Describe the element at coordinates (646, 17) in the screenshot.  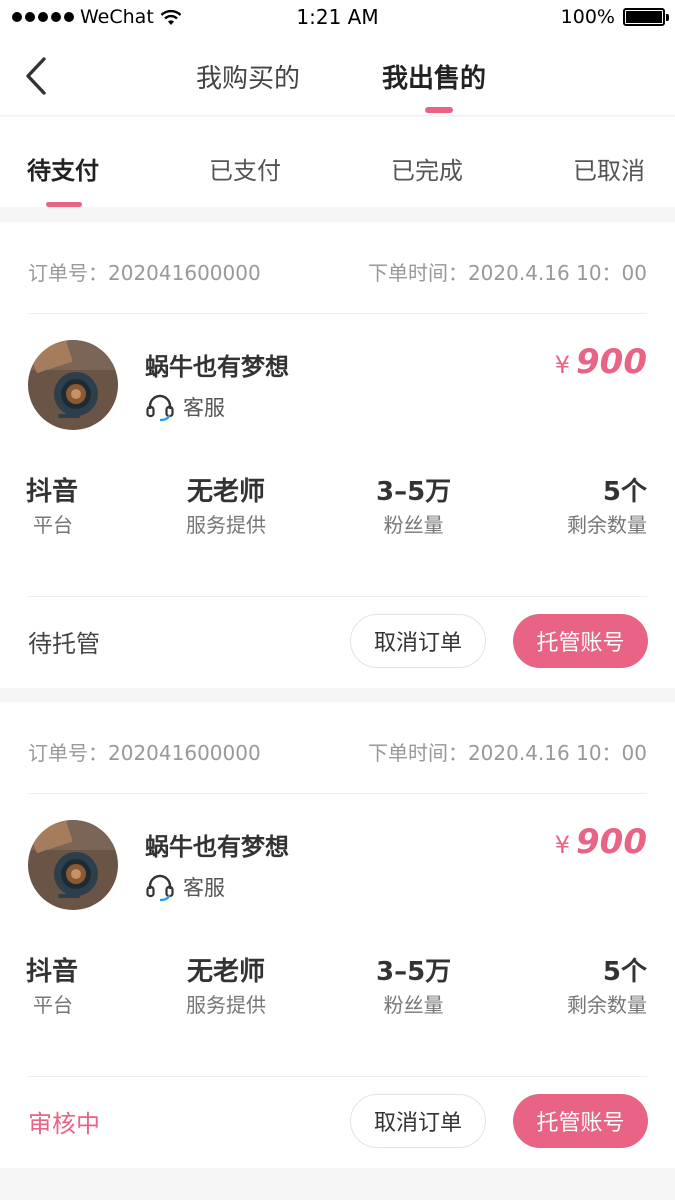
I see `battery-icon` at that location.